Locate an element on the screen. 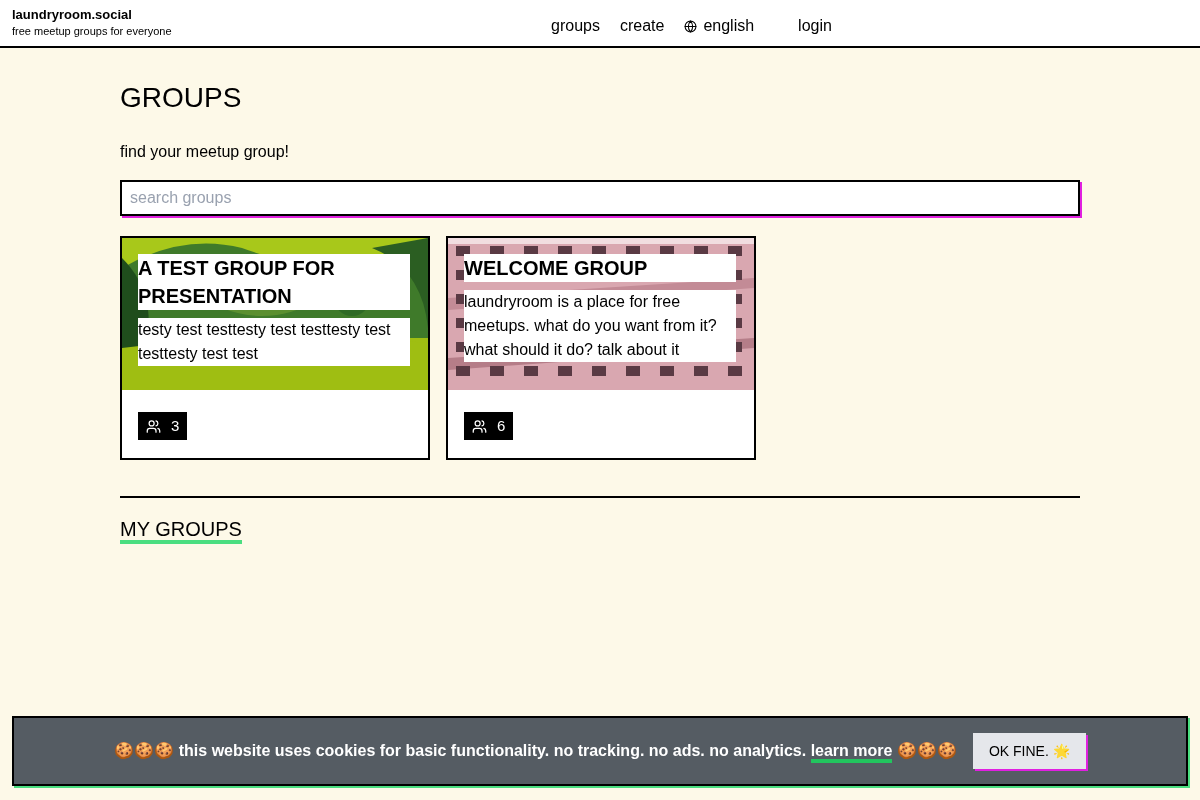 The height and width of the screenshot is (800, 1200). group-title: WELCOME GROUP is located at coordinates (600, 268).